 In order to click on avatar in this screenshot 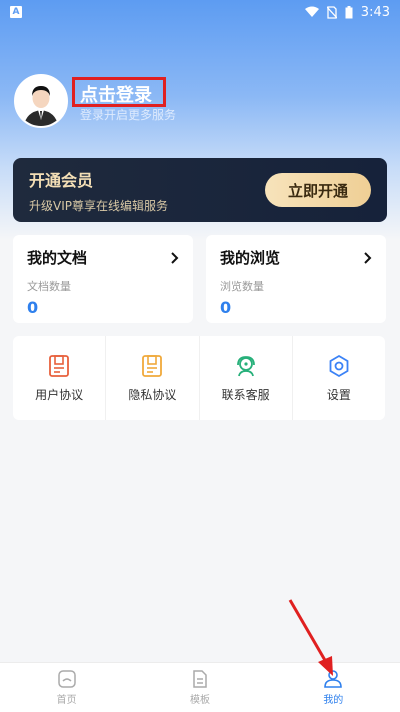, I will do `click(41, 101)`.